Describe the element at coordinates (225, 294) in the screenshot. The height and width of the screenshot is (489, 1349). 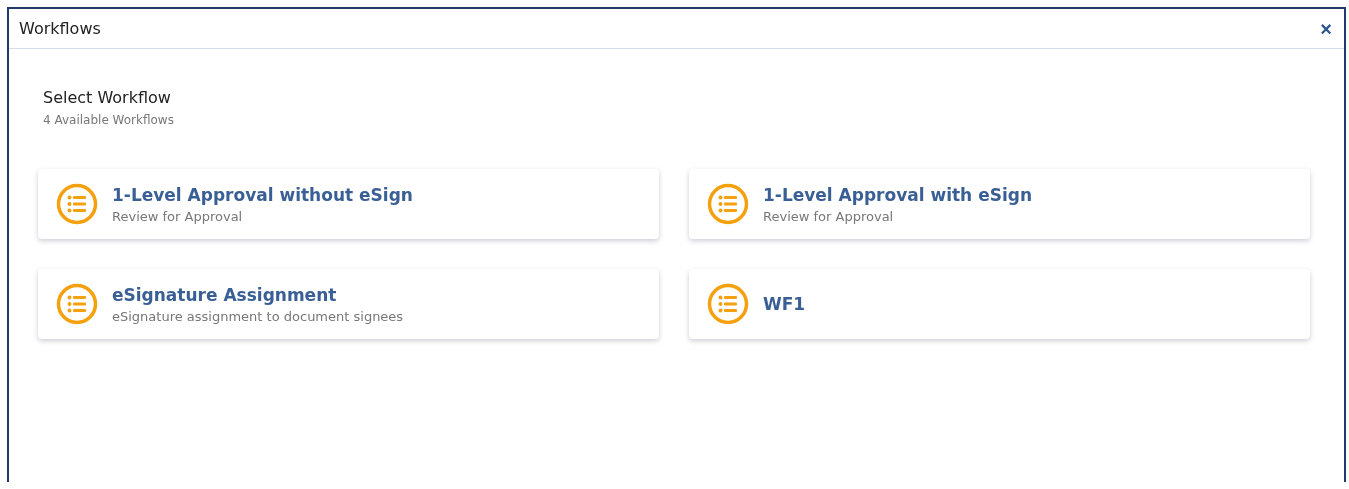
I see `workflow-name: eSignature Assignment` at that location.